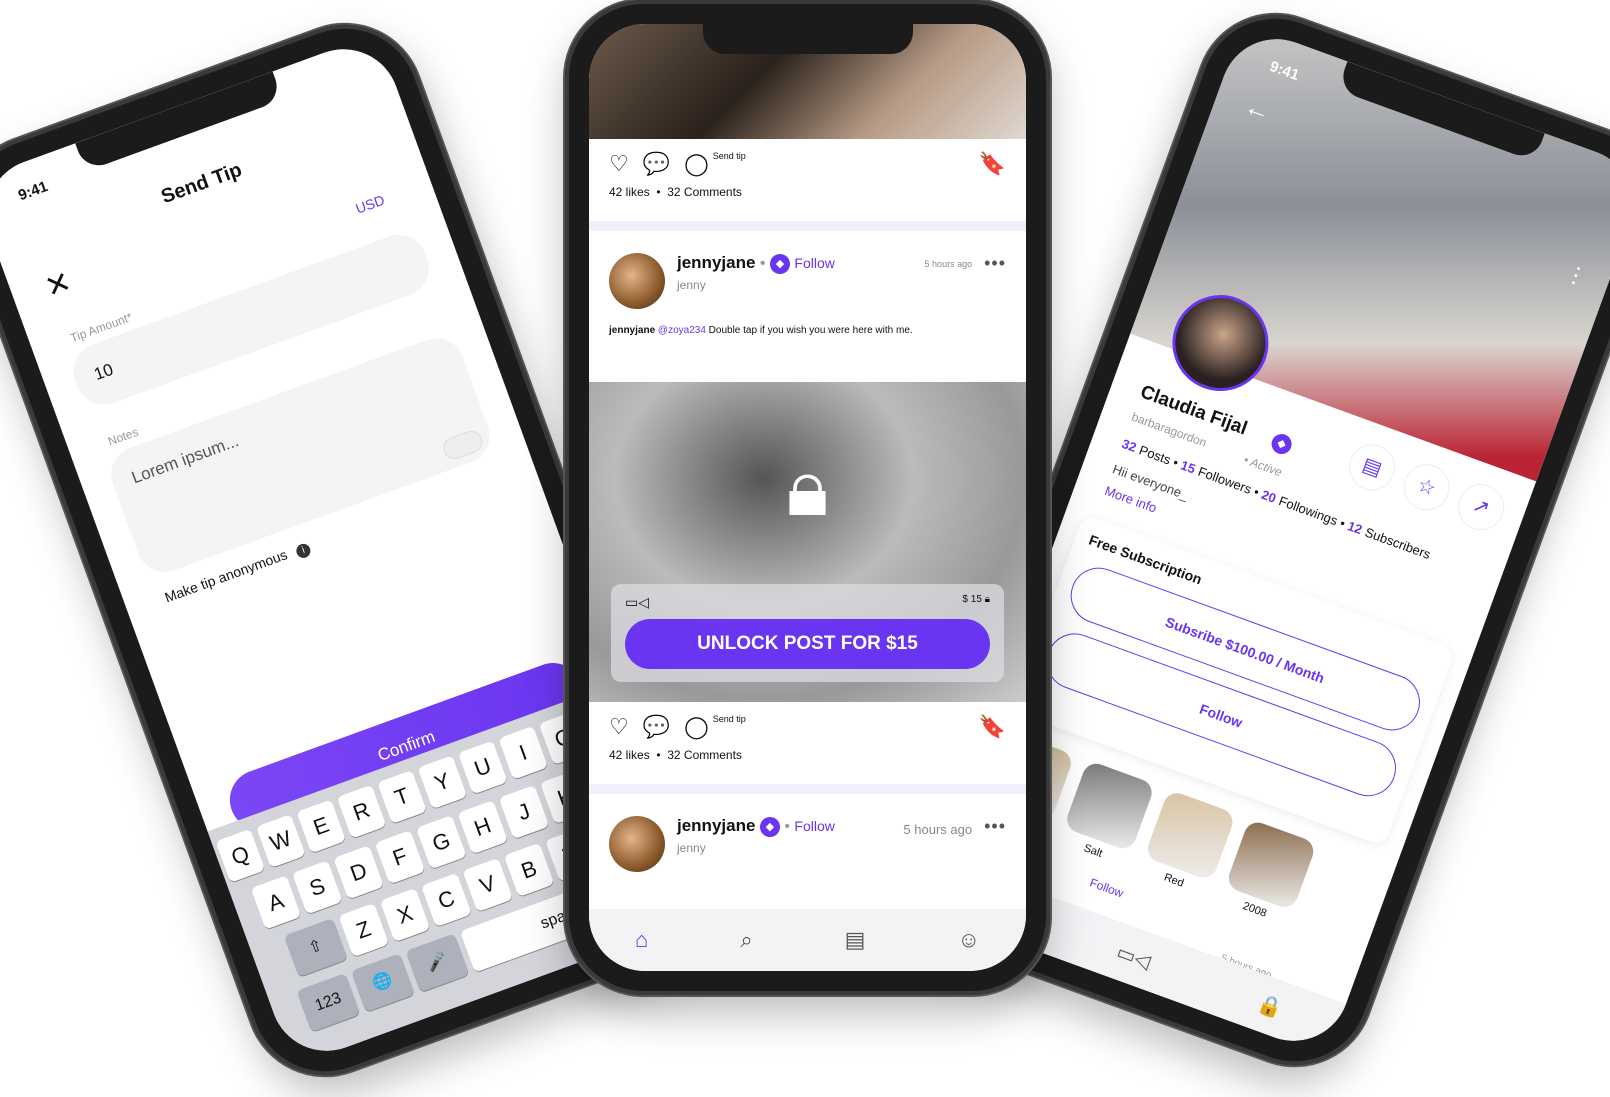  Describe the element at coordinates (1308, 511) in the screenshot. I see `stat-label: Followings` at that location.